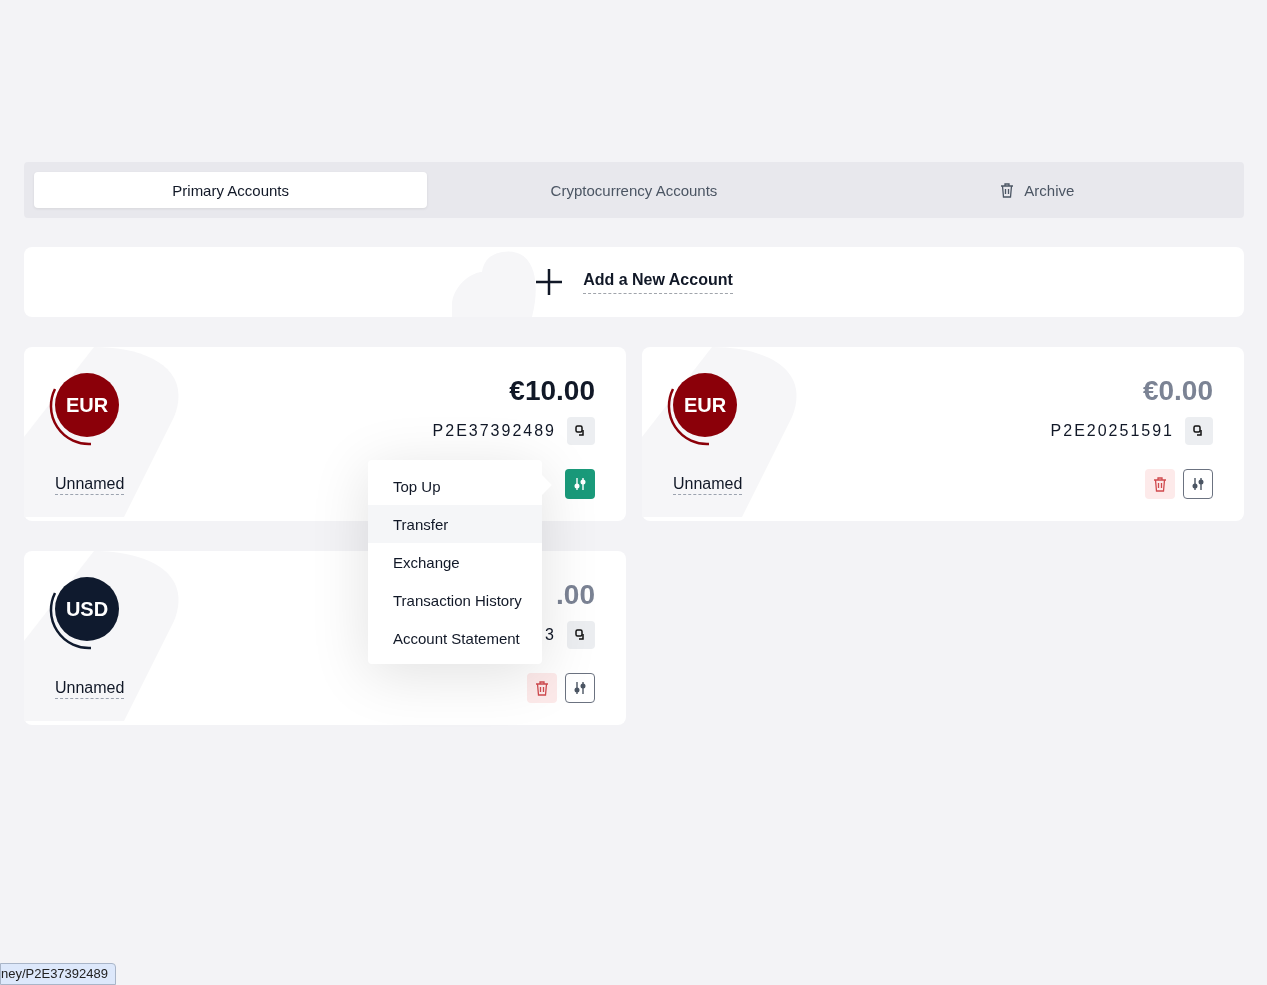 This screenshot has width=1267, height=985. What do you see at coordinates (455, 524) in the screenshot?
I see `menu-item: Transfer` at bounding box center [455, 524].